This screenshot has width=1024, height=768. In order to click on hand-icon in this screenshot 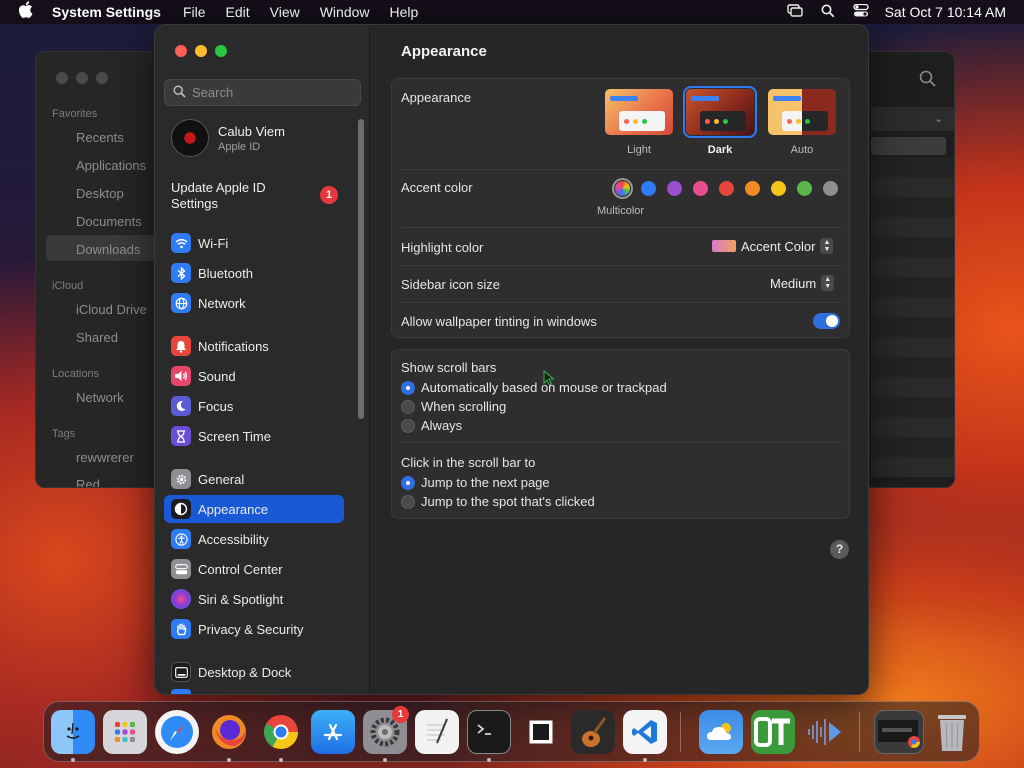, I will do `click(181, 629)`.